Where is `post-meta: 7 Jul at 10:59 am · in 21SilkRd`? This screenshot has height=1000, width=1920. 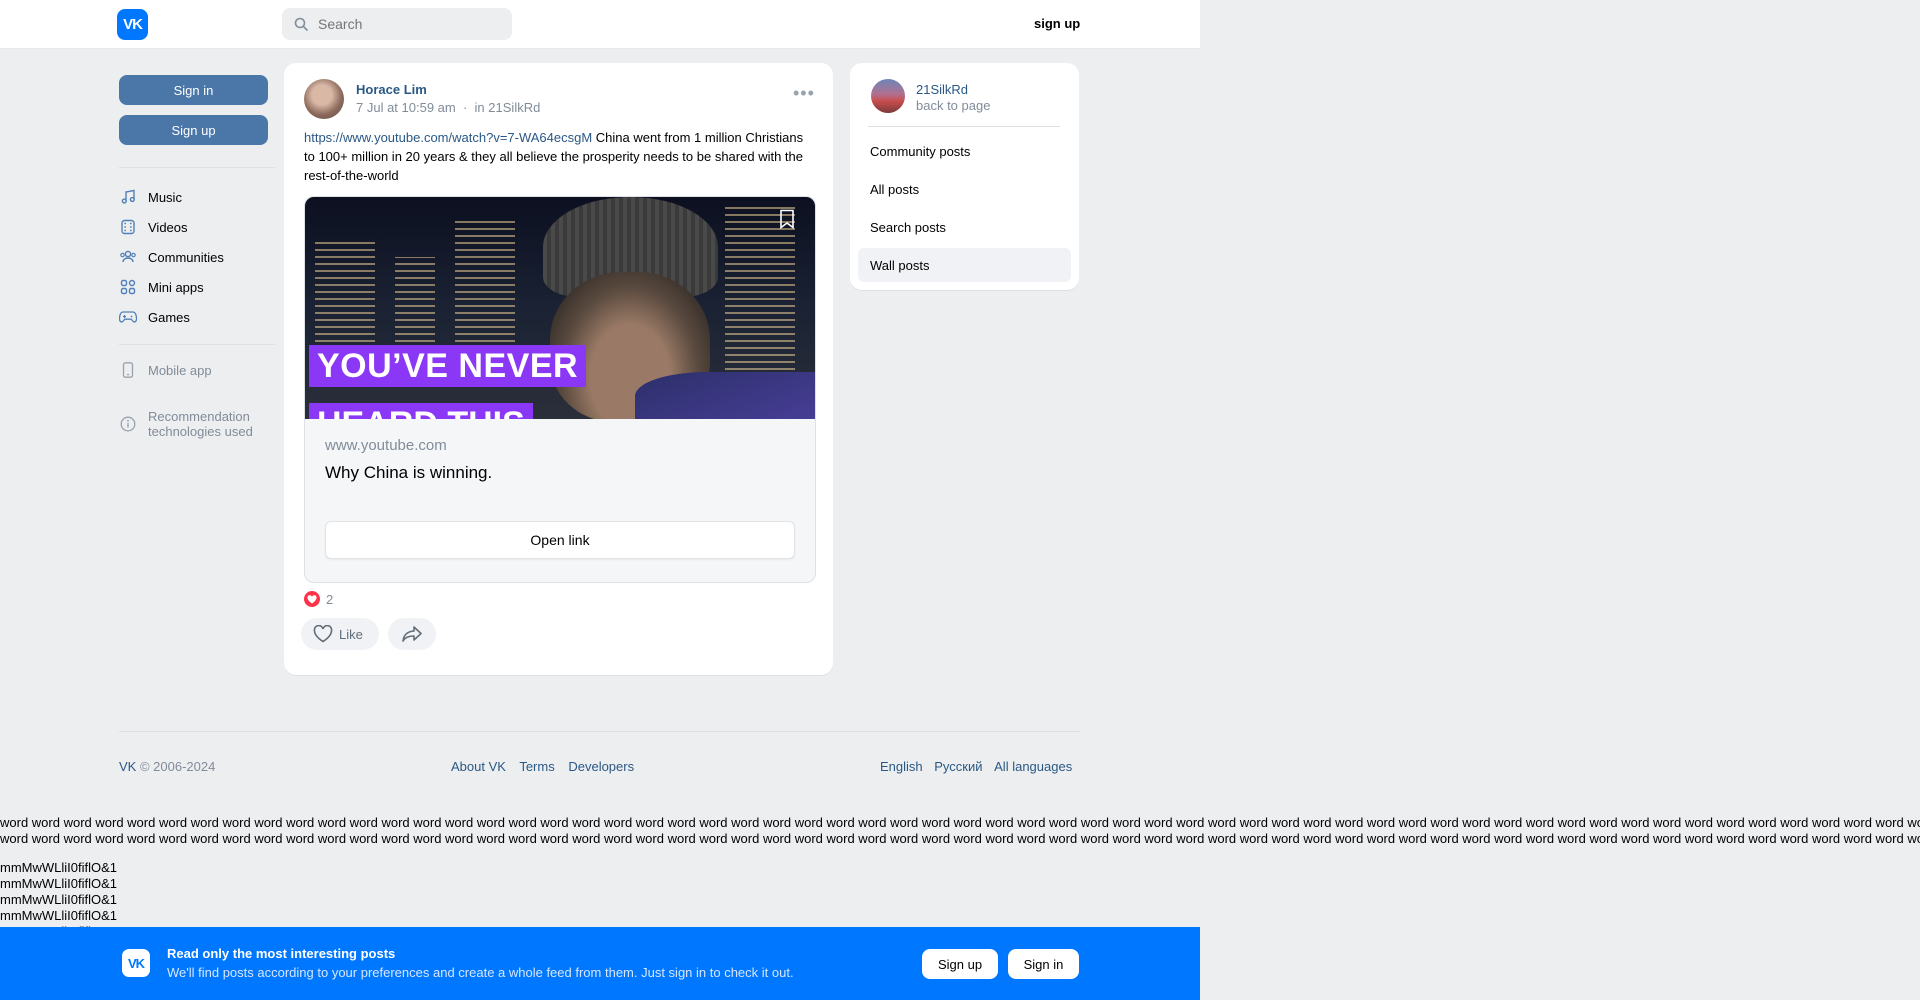
post-meta: 7 Jul at 10:59 am · in 21SilkRd is located at coordinates (448, 107).